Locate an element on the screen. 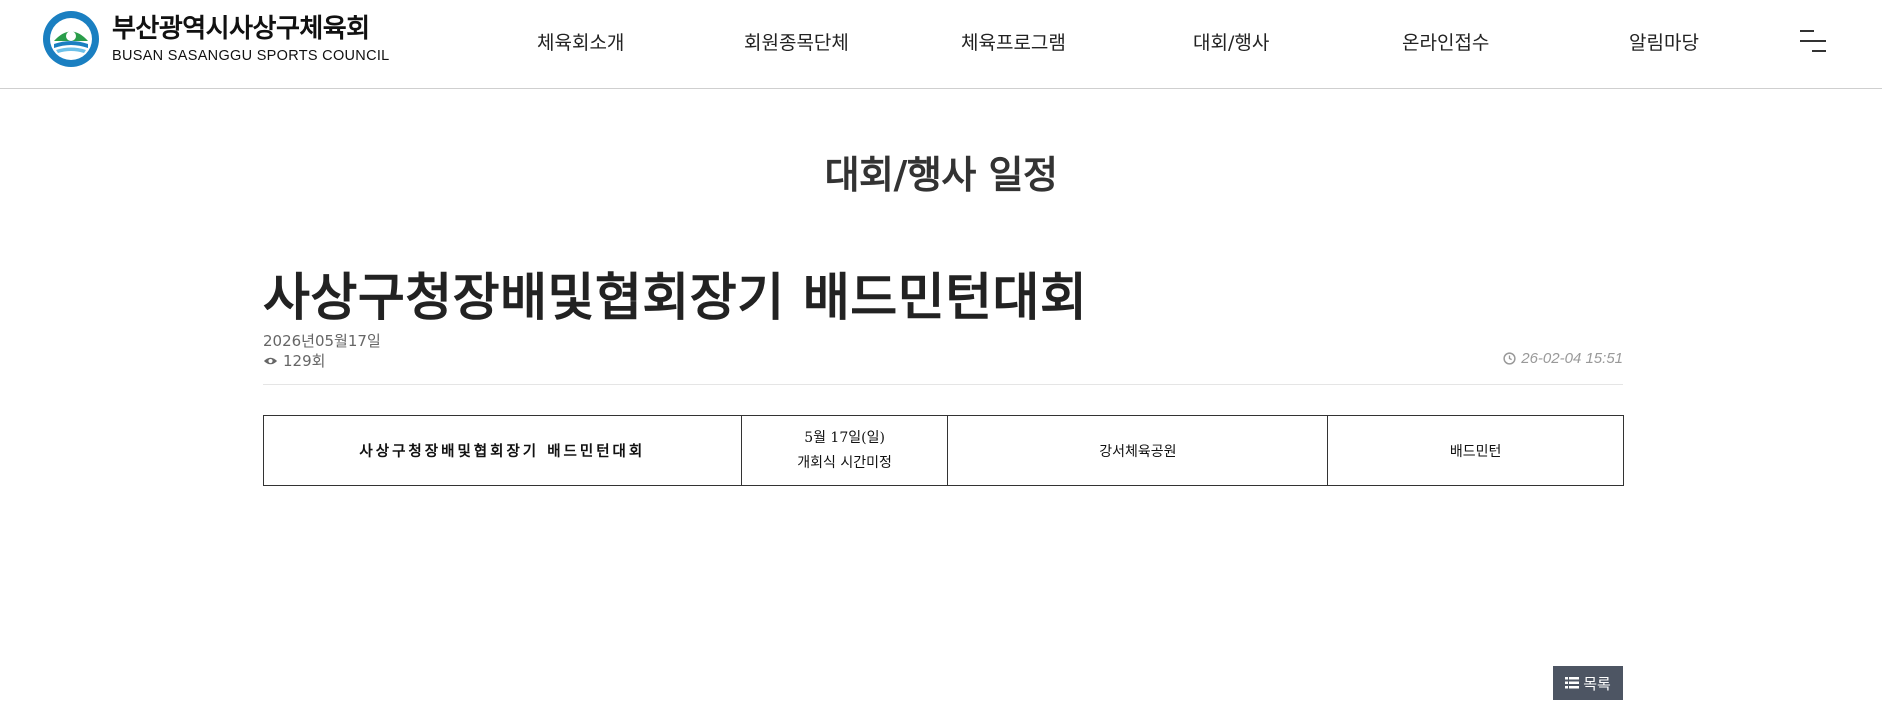  logo-name-english: BUSAN SASANGGU SPORTS COUNCIL is located at coordinates (251, 55).